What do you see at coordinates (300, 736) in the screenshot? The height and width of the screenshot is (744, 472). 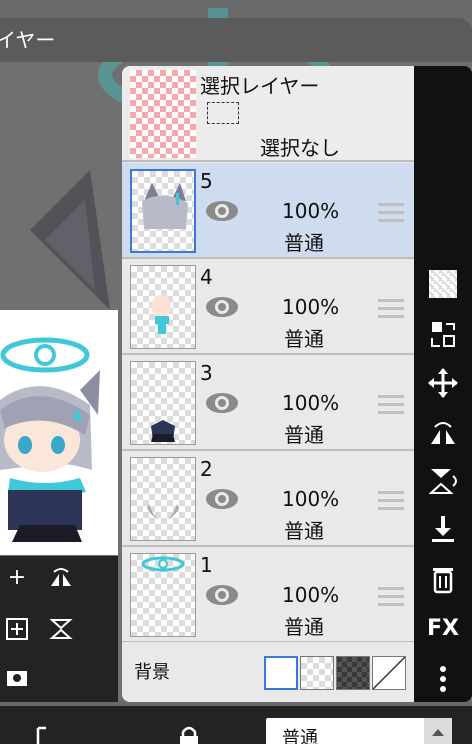 I see `blend-mode-value: 普通` at bounding box center [300, 736].